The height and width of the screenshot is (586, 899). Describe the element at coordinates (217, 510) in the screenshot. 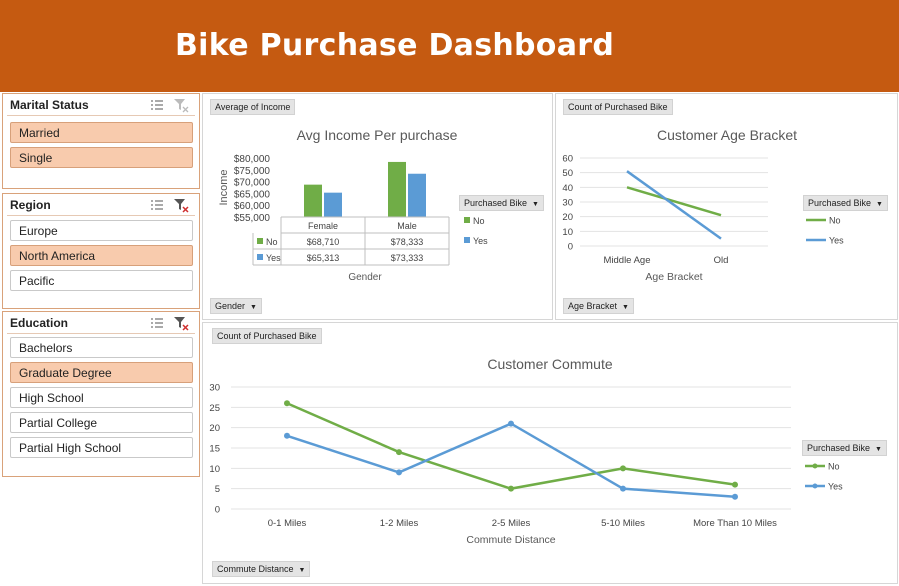

I see `y-tick-label: 0` at that location.